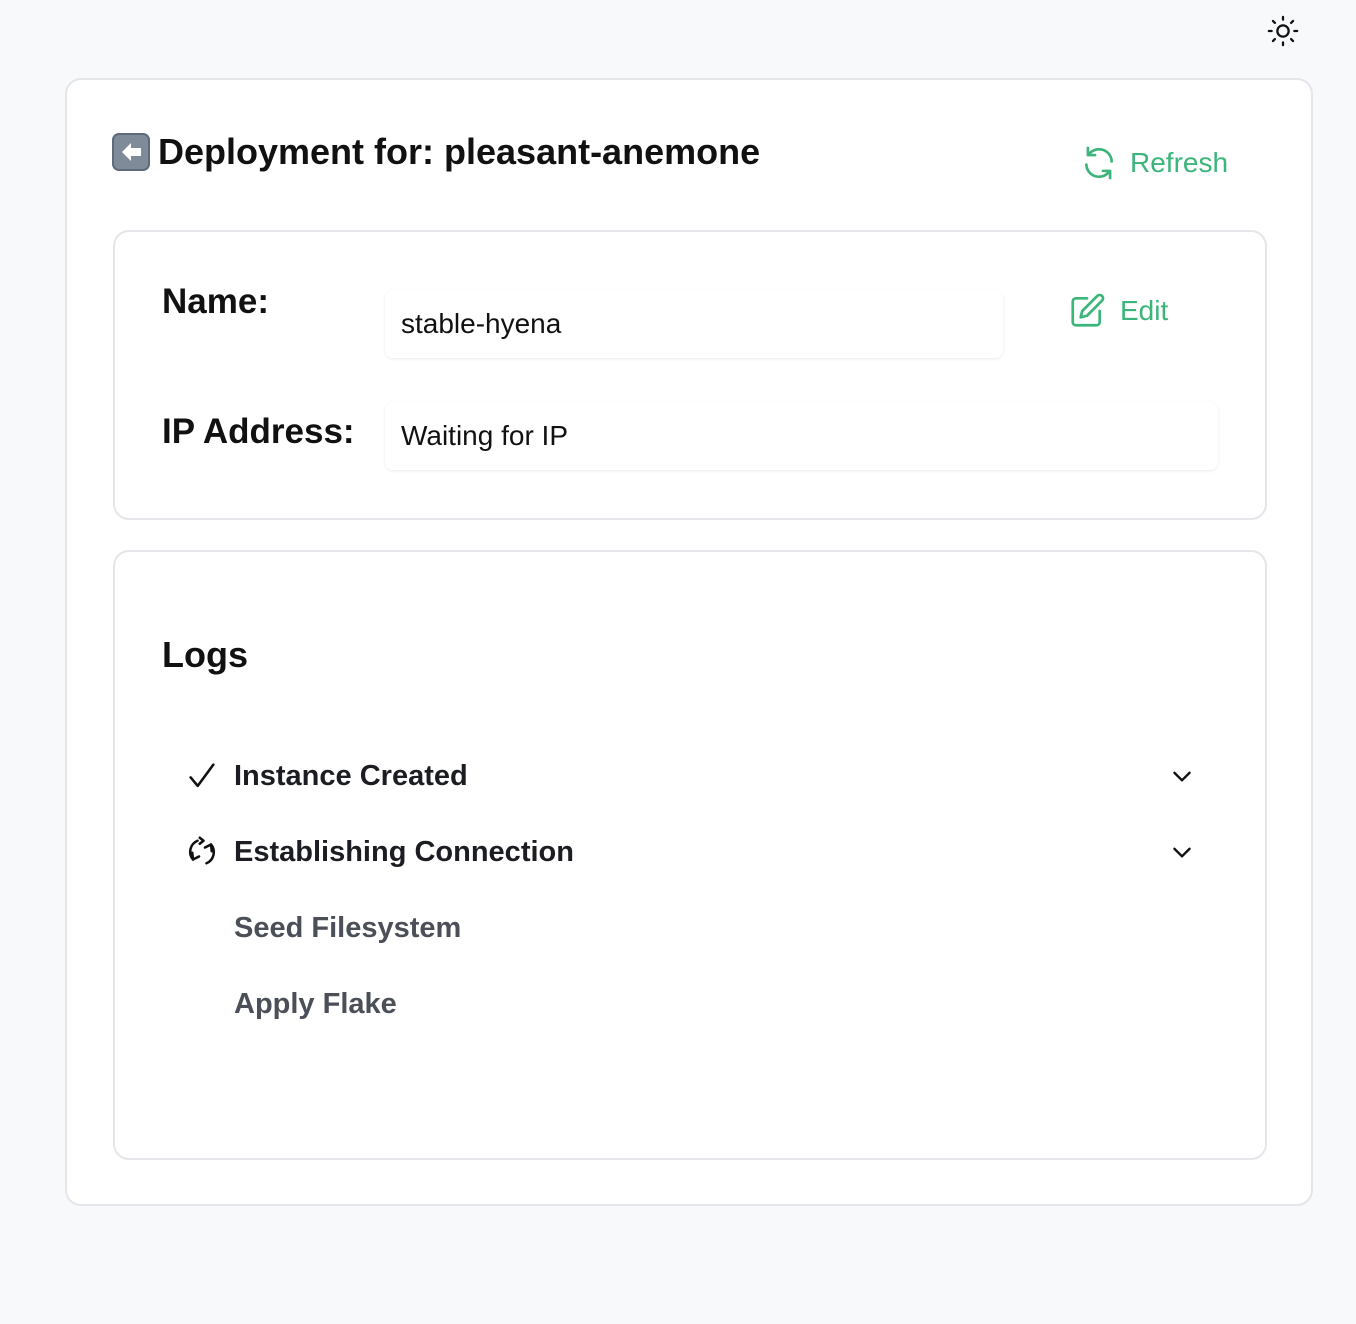 This screenshot has height=1324, width=1356. Describe the element at coordinates (690, 776) in the screenshot. I see `log-step-instance-created: Instance Created` at that location.